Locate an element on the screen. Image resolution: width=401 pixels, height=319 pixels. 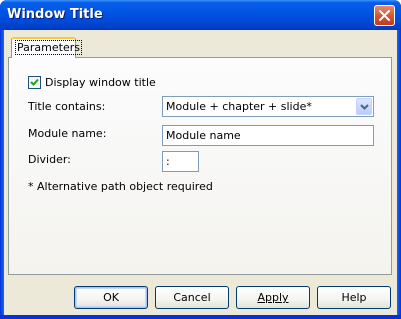
title-bar: Window Title is located at coordinates (200, 15).